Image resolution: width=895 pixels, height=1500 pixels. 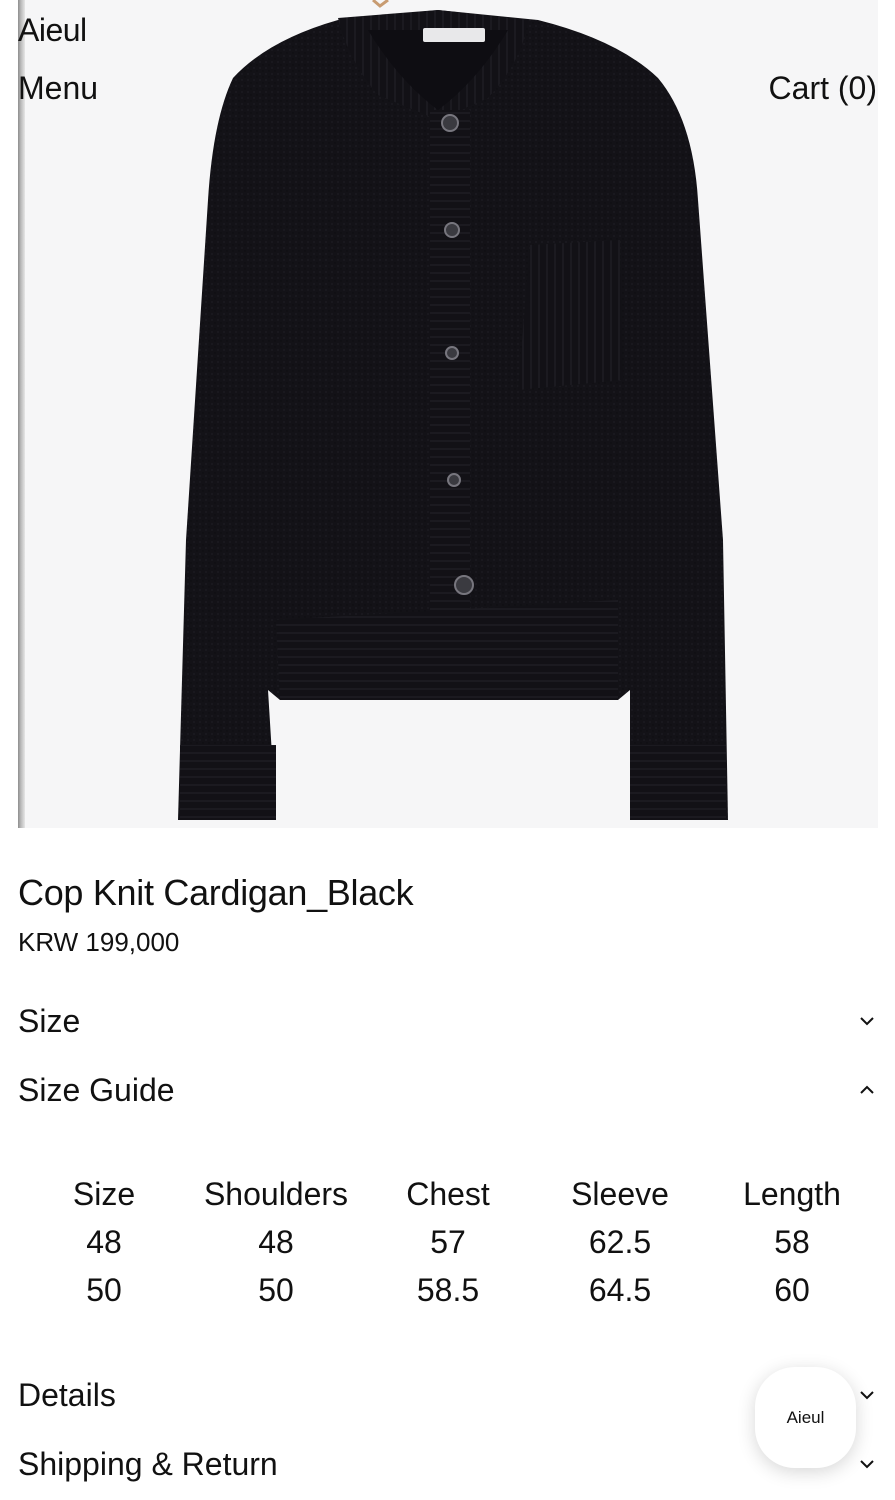 I want to click on column-header: Sleeve, so click(x=620, y=1193).